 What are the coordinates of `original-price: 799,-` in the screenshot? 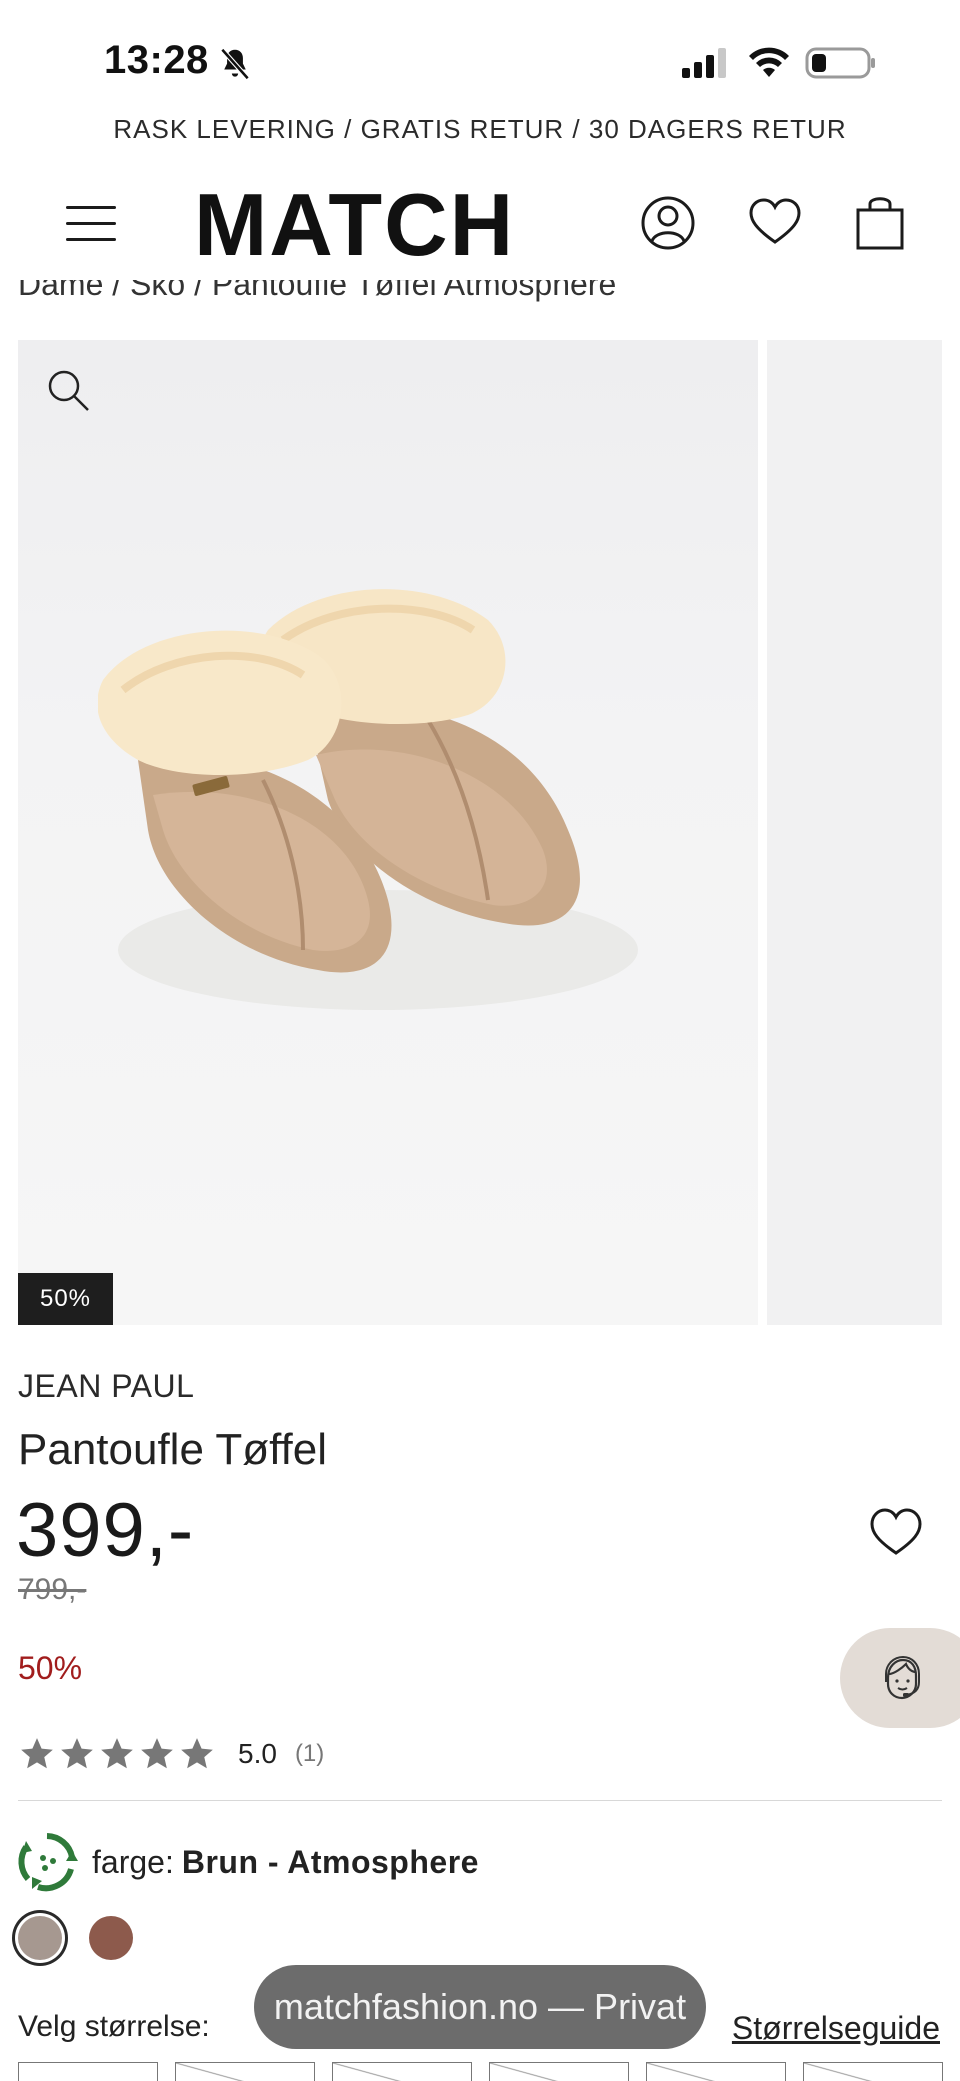 It's located at (52, 1589).